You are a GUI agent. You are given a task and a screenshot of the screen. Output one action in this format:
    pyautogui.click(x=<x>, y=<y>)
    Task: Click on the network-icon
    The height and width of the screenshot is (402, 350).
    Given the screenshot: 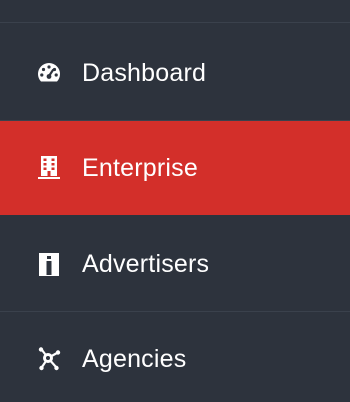 What is the action you would take?
    pyautogui.click(x=49, y=359)
    